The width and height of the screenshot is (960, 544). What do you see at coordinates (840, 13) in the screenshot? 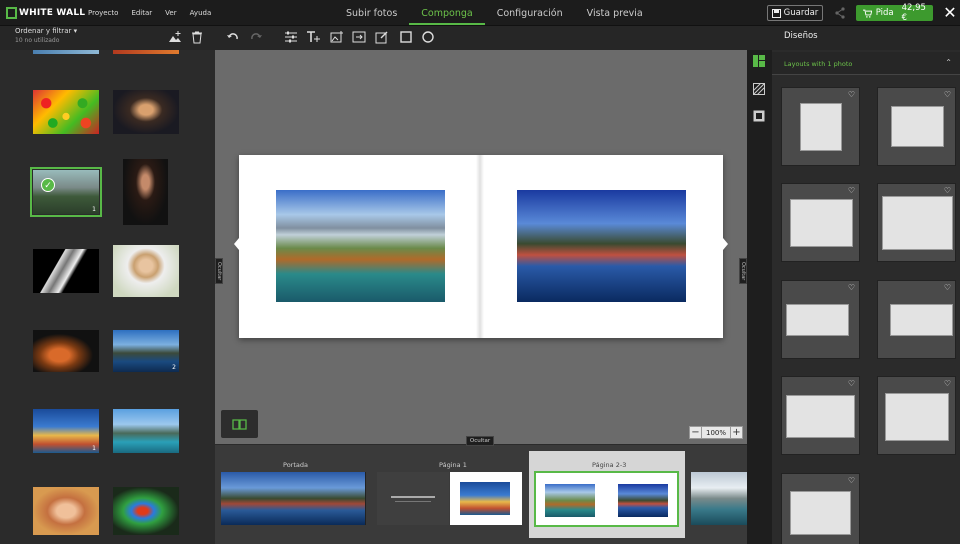
I see `share-icon` at bounding box center [840, 13].